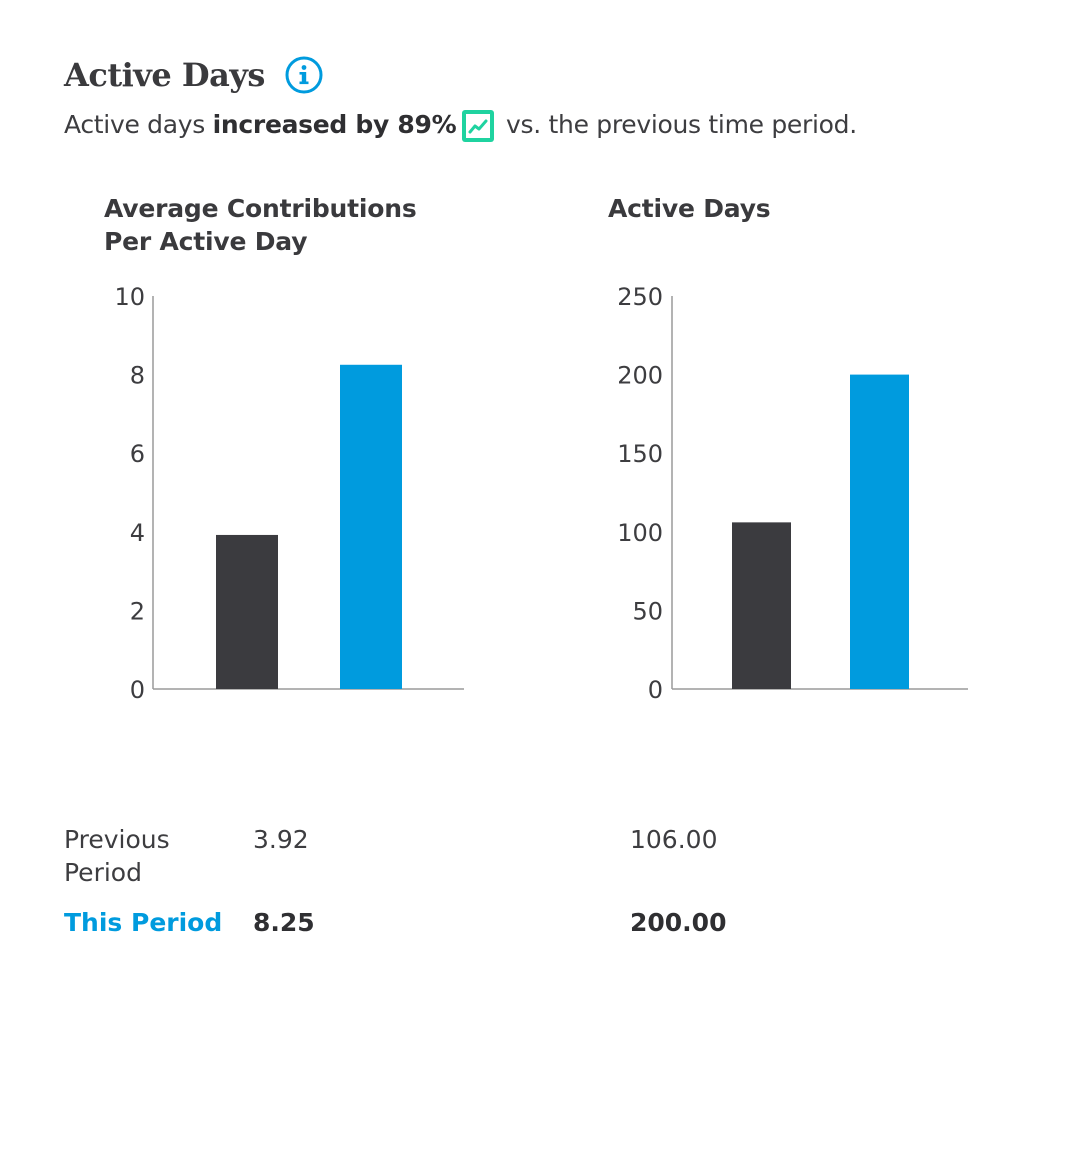 The height and width of the screenshot is (1156, 1072). I want to click on chart2-y-tick-label: 0, so click(655, 690).